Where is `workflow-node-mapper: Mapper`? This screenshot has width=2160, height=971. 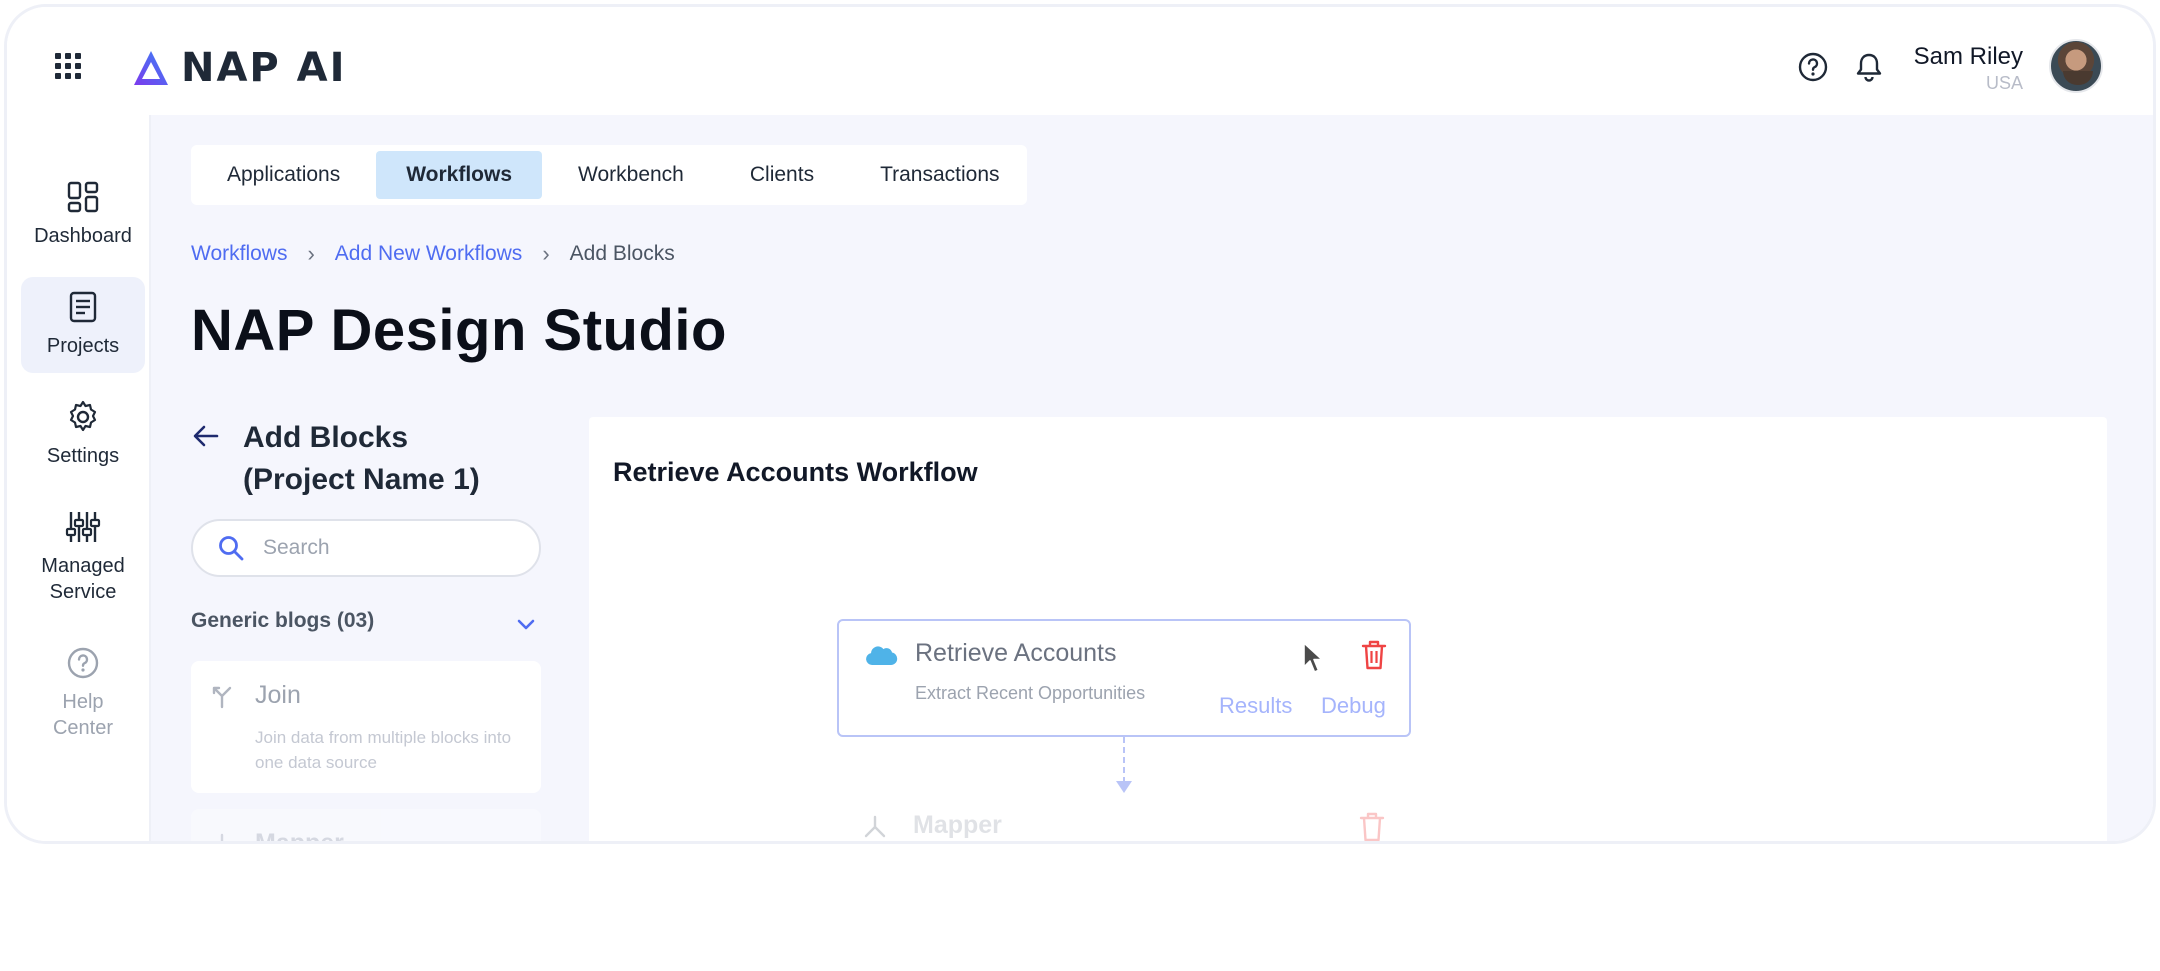
workflow-node-mapper: Mapper is located at coordinates (1124, 824).